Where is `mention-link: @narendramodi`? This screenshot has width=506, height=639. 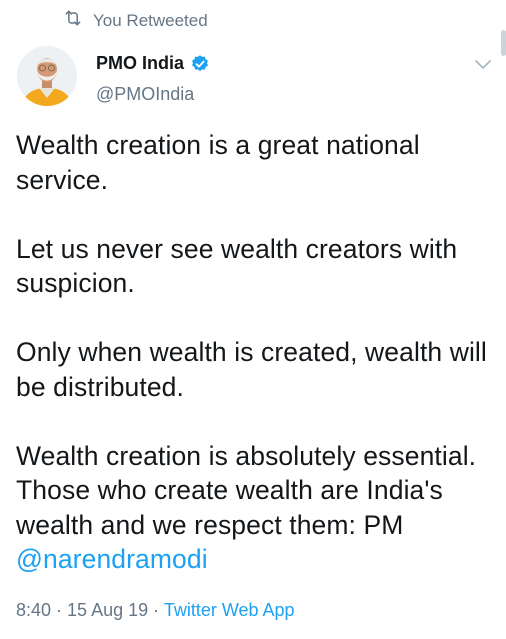 mention-link: @narendramodi is located at coordinates (112, 559).